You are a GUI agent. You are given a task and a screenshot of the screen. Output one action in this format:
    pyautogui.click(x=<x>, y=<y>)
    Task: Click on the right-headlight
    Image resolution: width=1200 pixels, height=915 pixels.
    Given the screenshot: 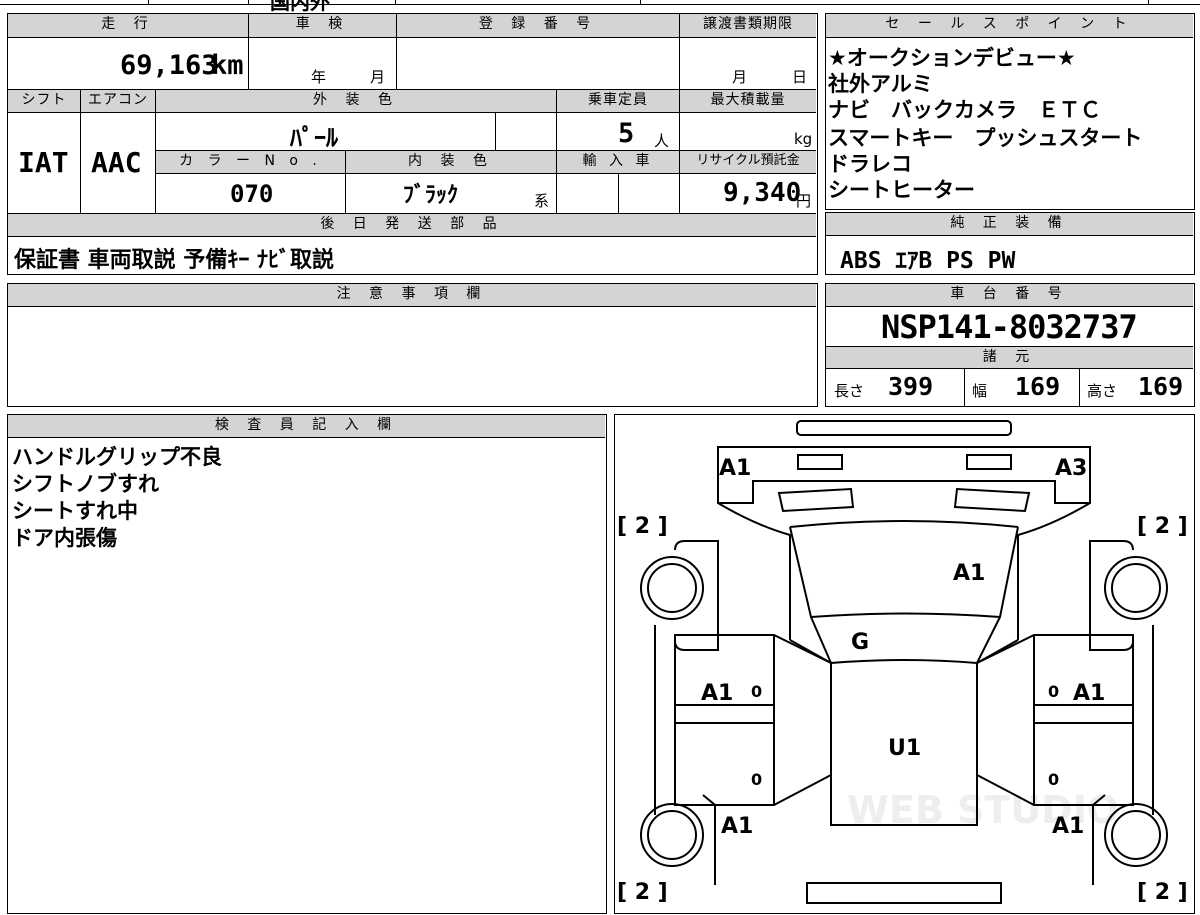 What is the action you would take?
    pyautogui.click(x=989, y=462)
    